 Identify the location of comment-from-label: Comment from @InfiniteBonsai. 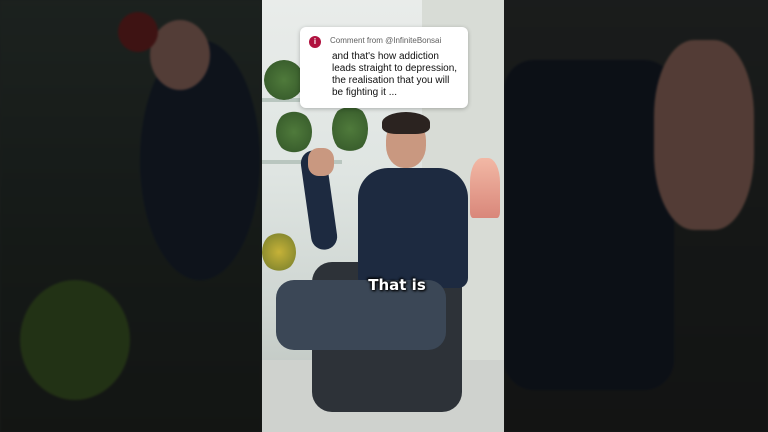
(386, 40).